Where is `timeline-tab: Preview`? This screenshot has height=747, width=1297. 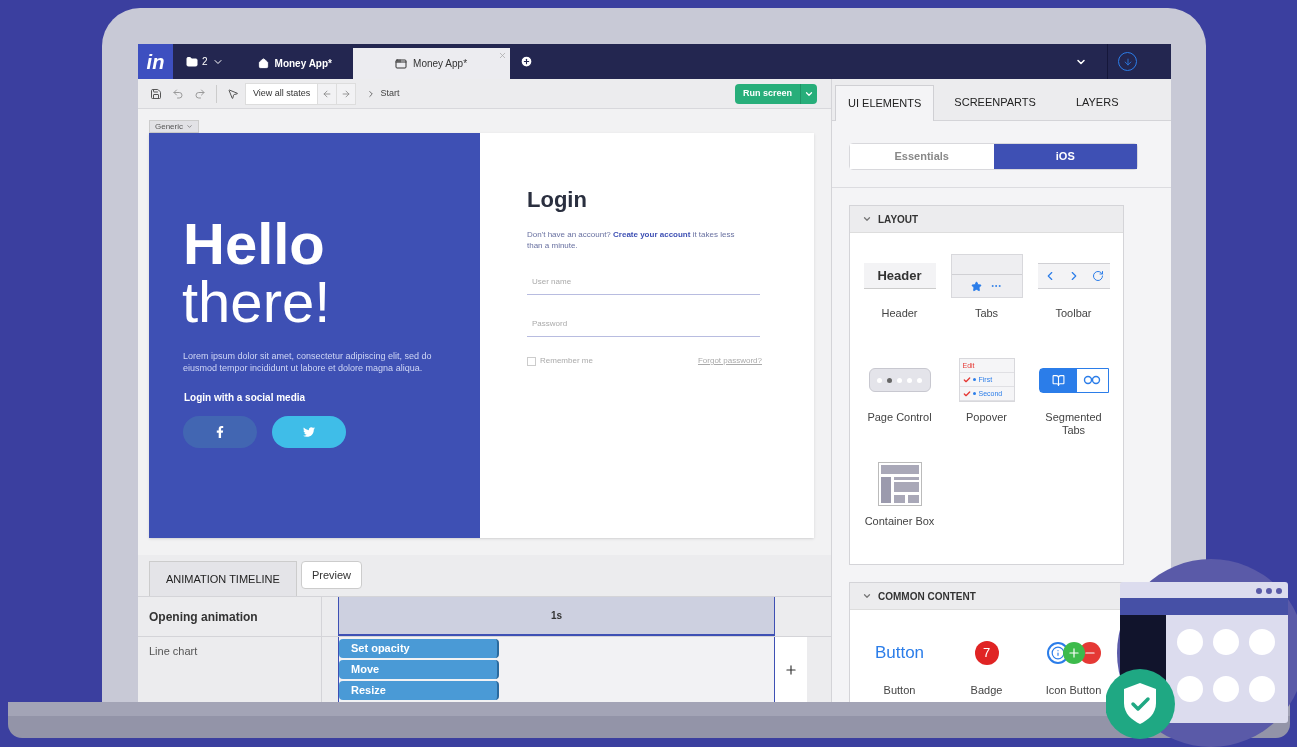
timeline-tab: Preview is located at coordinates (331, 575).